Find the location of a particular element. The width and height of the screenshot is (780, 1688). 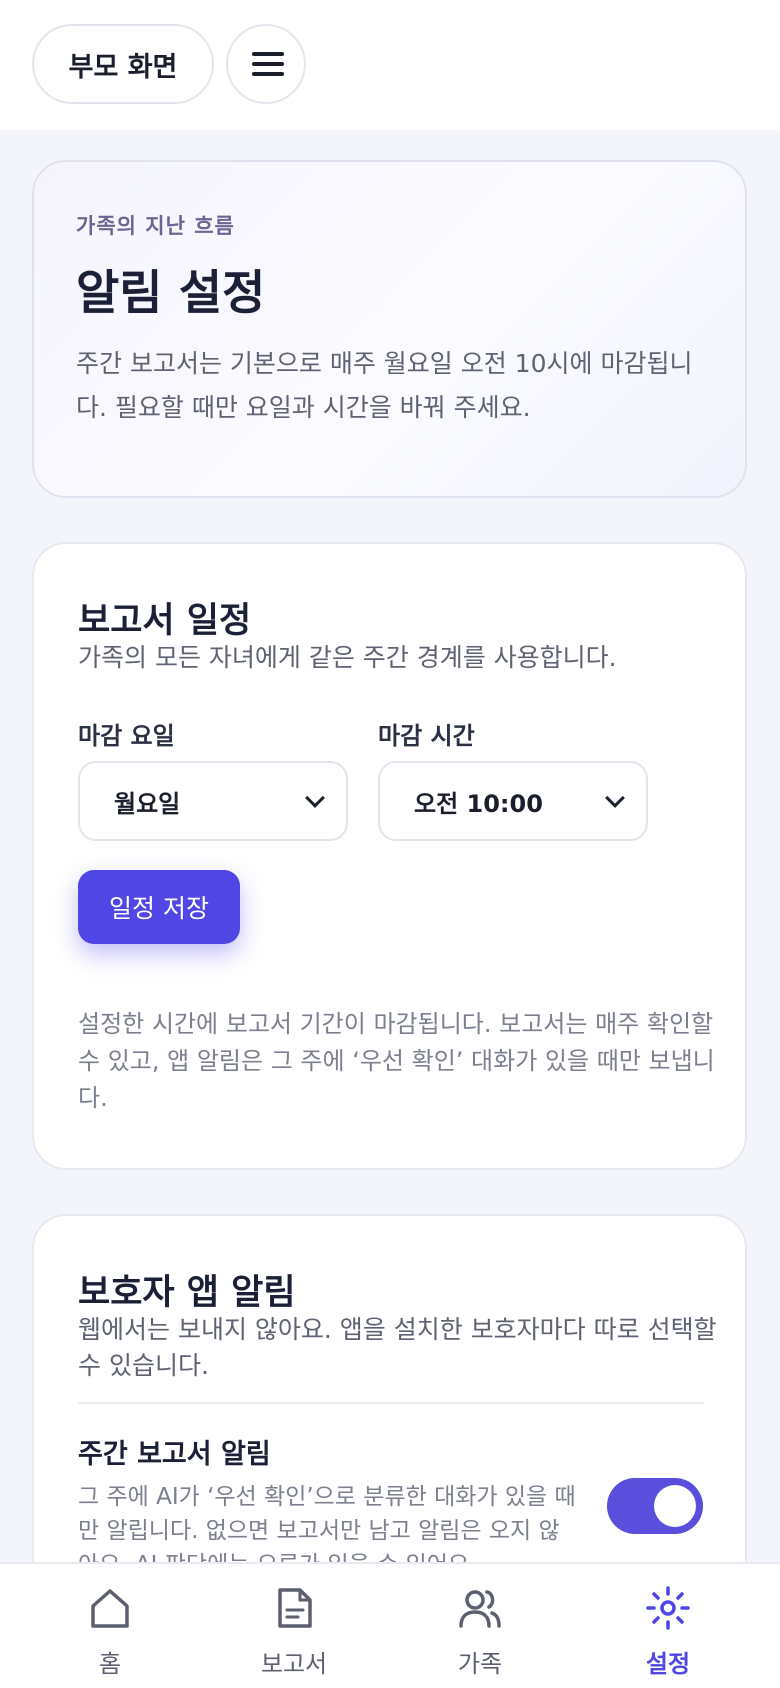

nav-item-family: 가족 is located at coordinates (480, 1626).